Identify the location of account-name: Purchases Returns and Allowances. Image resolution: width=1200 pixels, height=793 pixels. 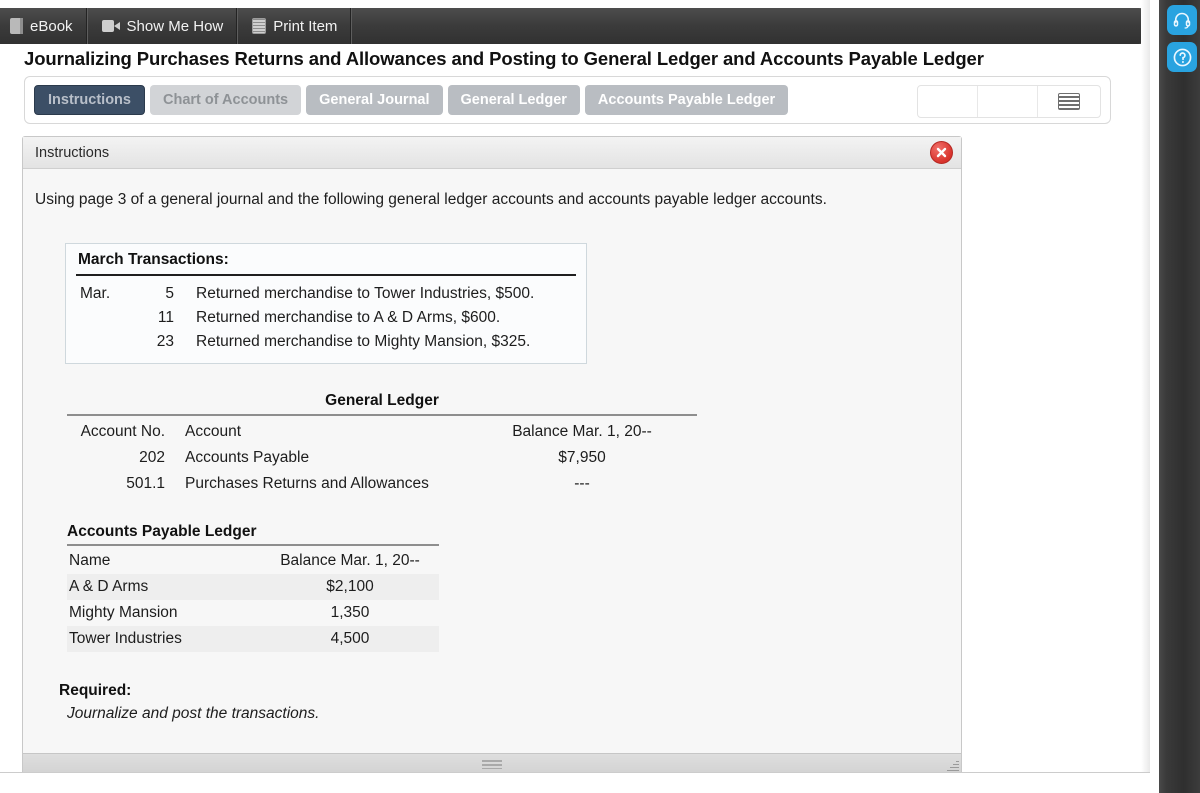
(307, 483).